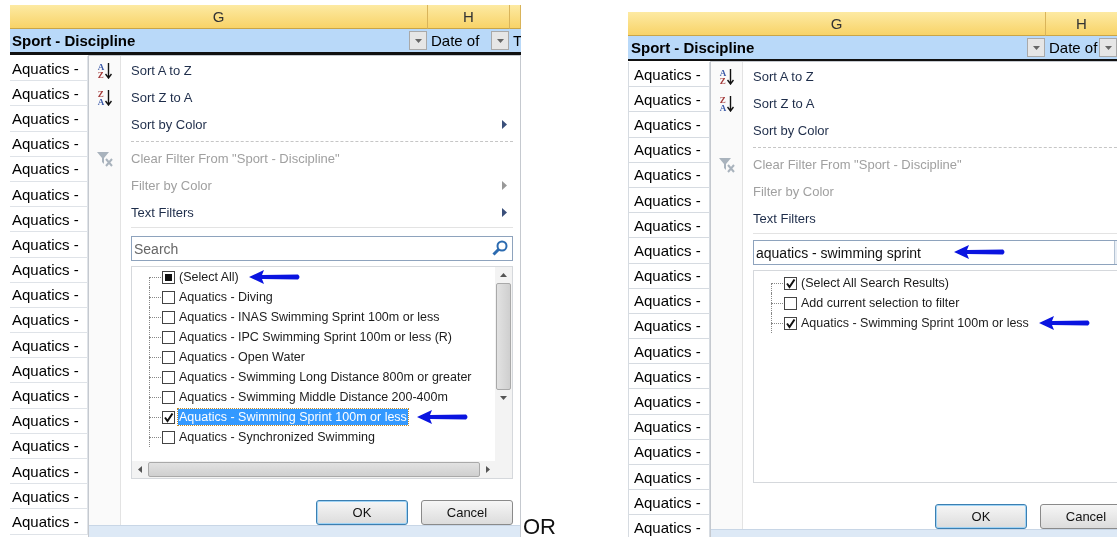  Describe the element at coordinates (322, 248) in the screenshot. I see `search-field: Search` at that location.